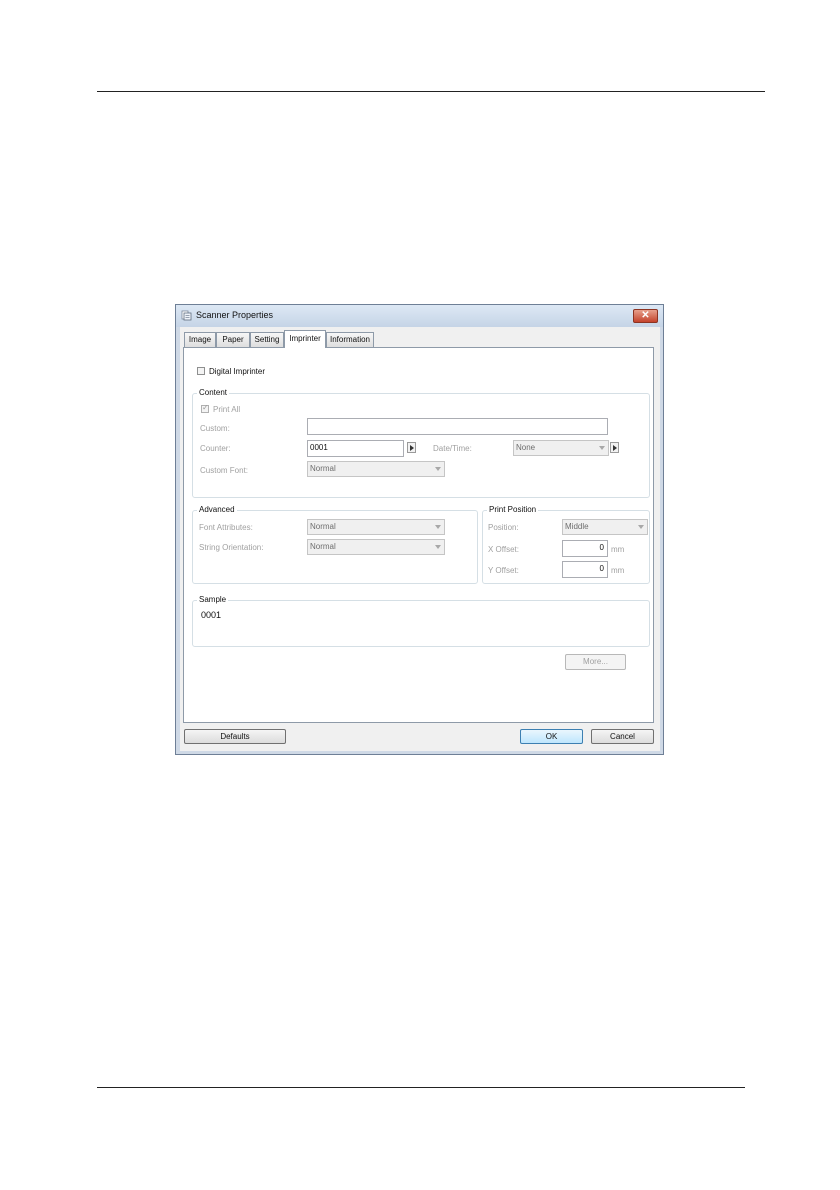 Image resolution: width=840 pixels, height=1190 pixels. What do you see at coordinates (186, 315) in the screenshot?
I see `scanner-app-icon` at bounding box center [186, 315].